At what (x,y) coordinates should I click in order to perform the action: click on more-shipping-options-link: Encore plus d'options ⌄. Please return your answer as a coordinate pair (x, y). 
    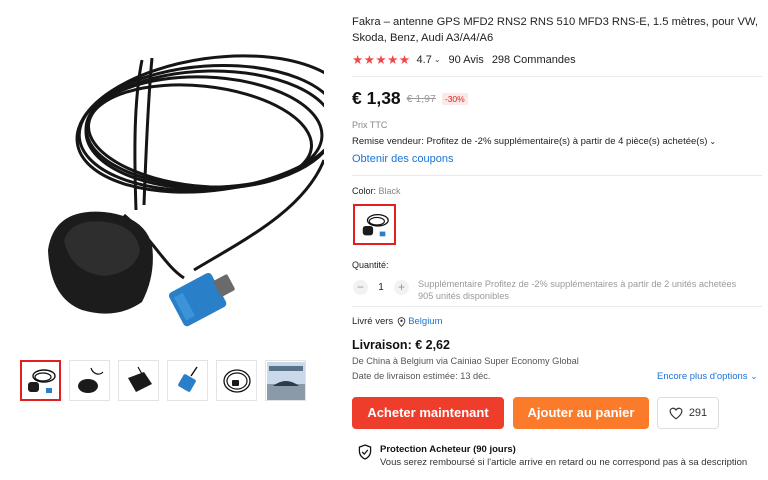
    Looking at the image, I should click on (707, 376).